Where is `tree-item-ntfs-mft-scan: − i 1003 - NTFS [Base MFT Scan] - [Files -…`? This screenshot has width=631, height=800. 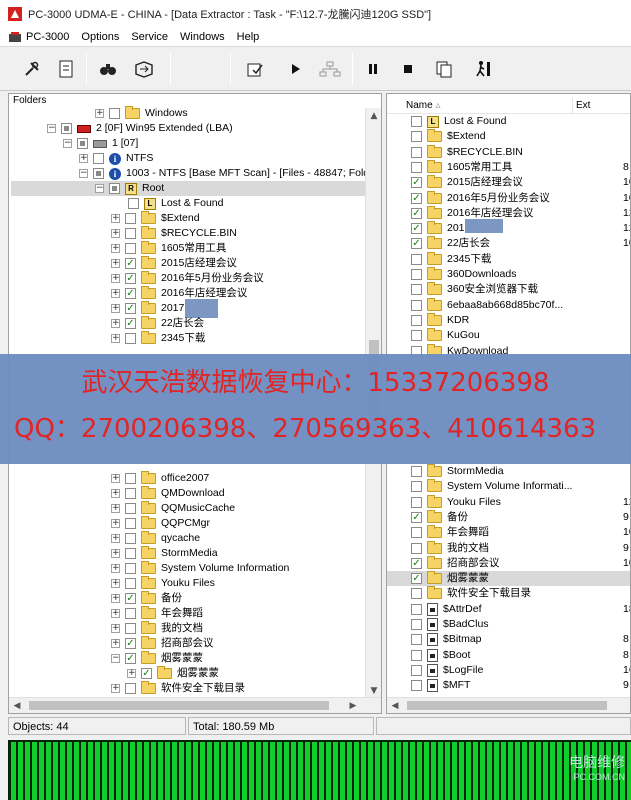 tree-item-ntfs-mft-scan: − i 1003 - NTFS [Base MFT Scan] - [Files -… is located at coordinates (230, 173).